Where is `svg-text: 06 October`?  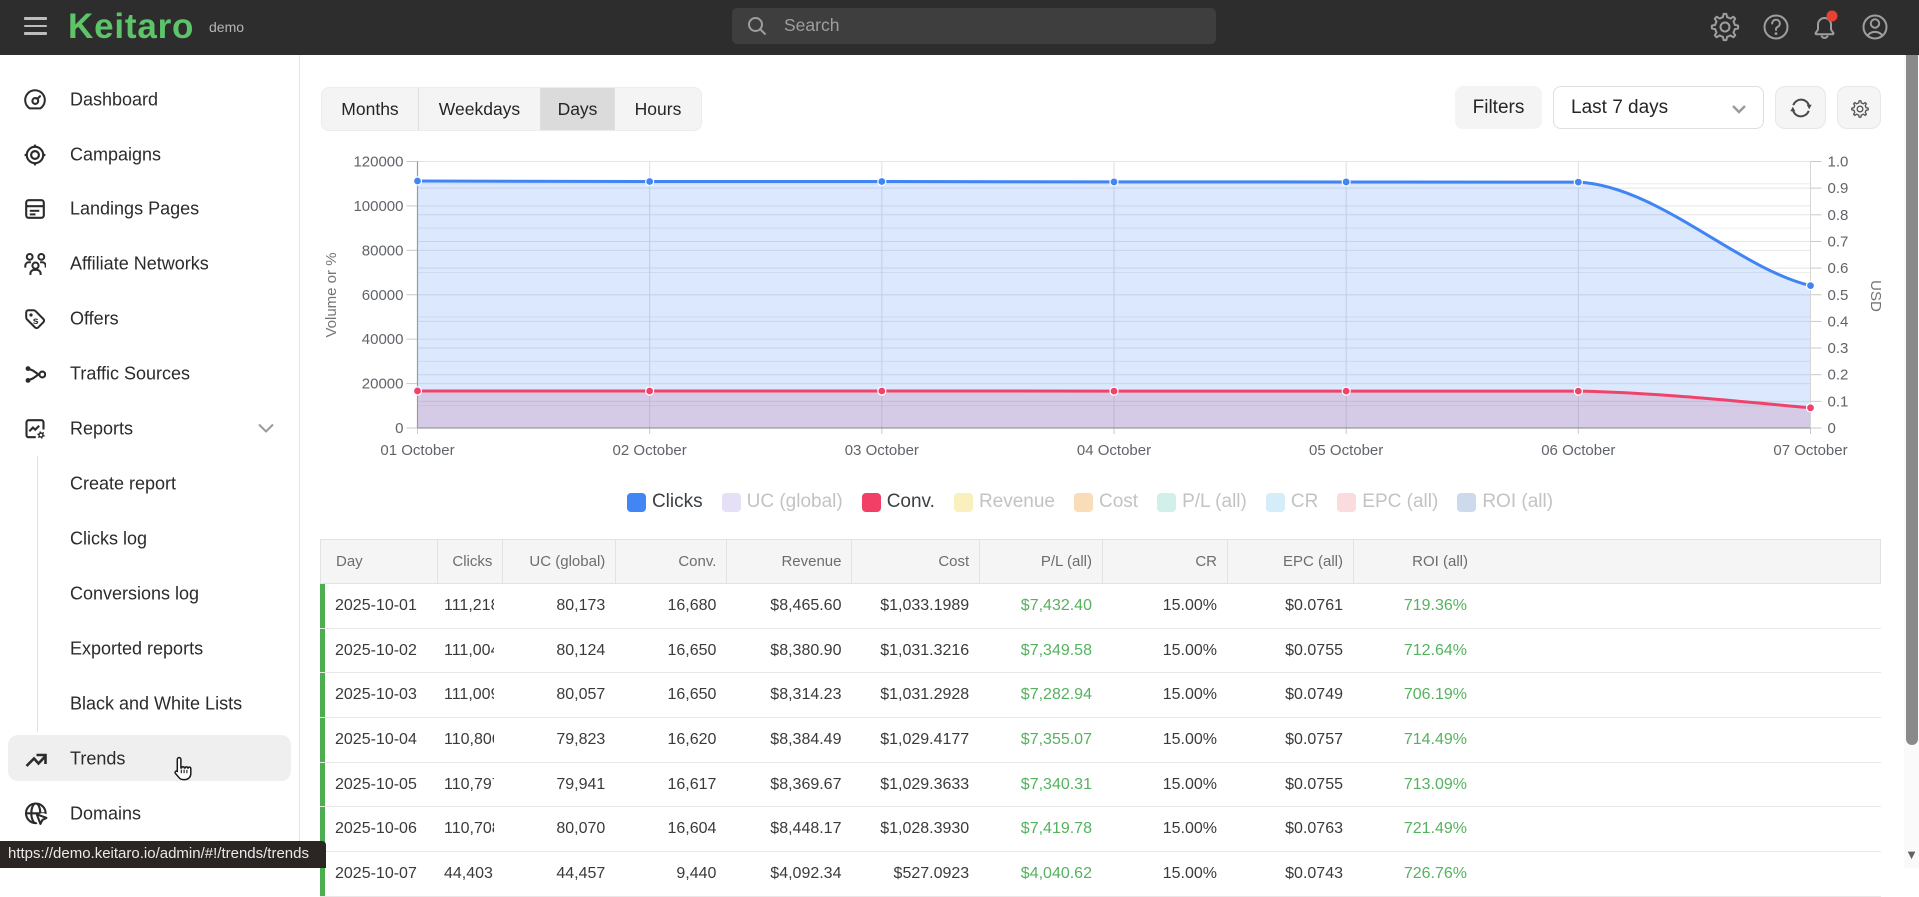
svg-text: 06 October is located at coordinates (1578, 450).